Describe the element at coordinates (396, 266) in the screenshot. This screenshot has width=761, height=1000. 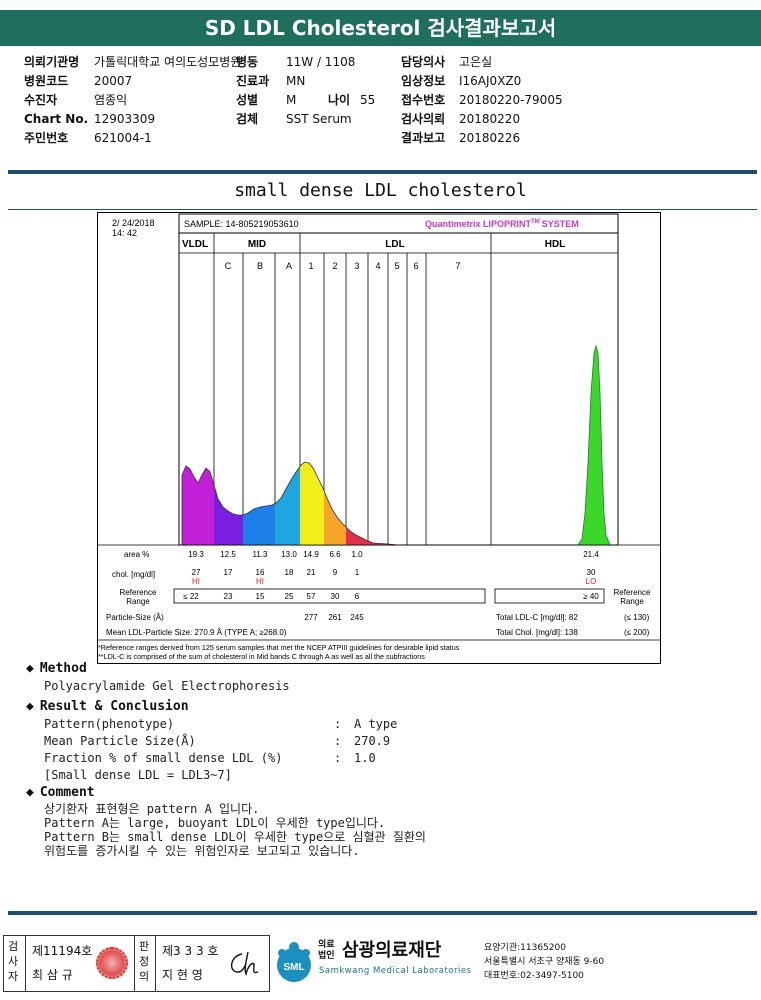
I see `band-label: 5` at that location.